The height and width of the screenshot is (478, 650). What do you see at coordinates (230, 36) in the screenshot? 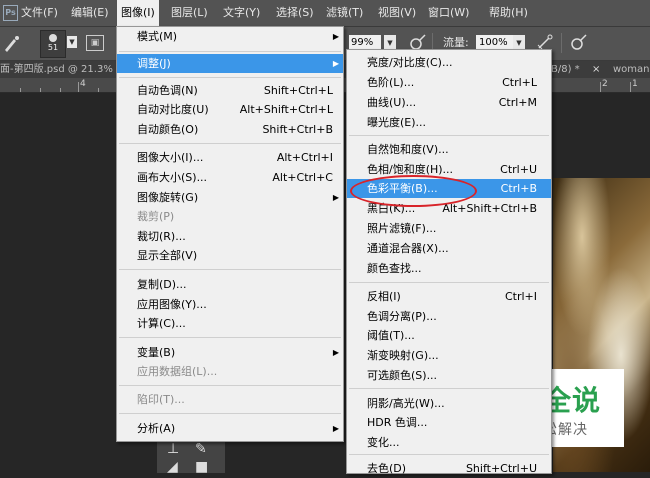
I see `menu-item-mode: 模式(M) ▶` at bounding box center [230, 36].